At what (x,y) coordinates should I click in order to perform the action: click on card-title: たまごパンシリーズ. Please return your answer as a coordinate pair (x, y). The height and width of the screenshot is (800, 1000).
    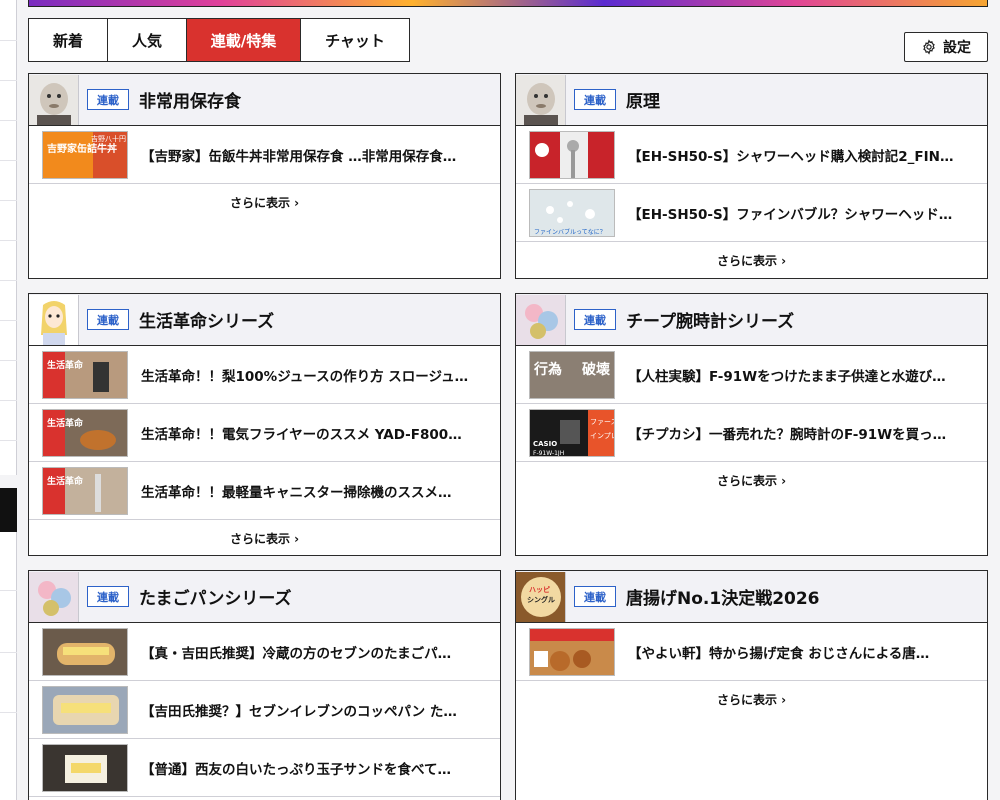
    Looking at the image, I should click on (215, 596).